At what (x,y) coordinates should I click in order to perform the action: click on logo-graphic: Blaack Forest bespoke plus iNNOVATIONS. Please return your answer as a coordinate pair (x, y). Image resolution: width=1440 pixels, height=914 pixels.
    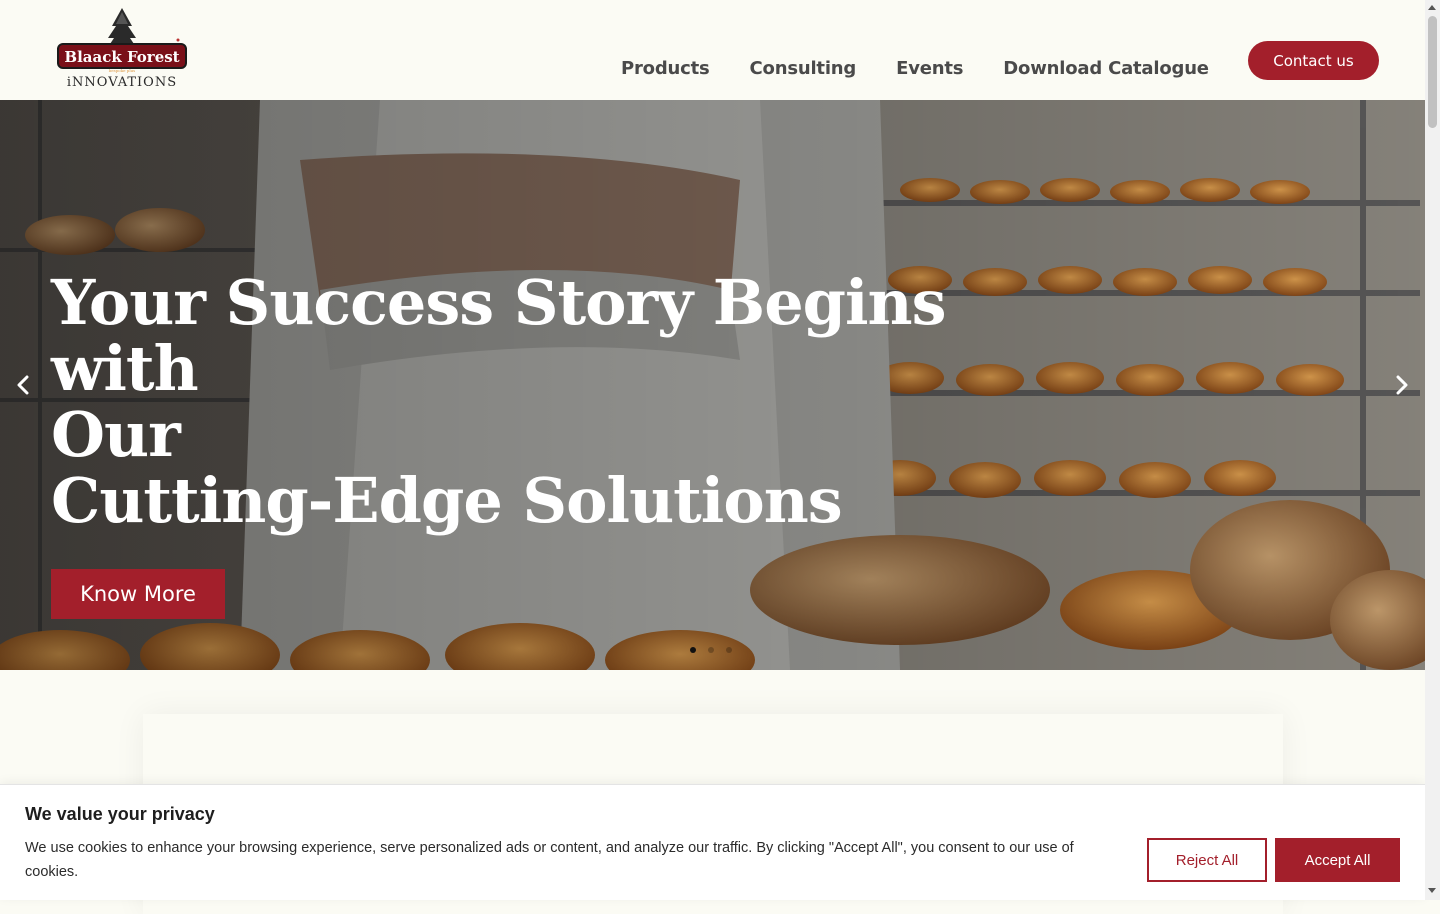
    Looking at the image, I should click on (122, 49).